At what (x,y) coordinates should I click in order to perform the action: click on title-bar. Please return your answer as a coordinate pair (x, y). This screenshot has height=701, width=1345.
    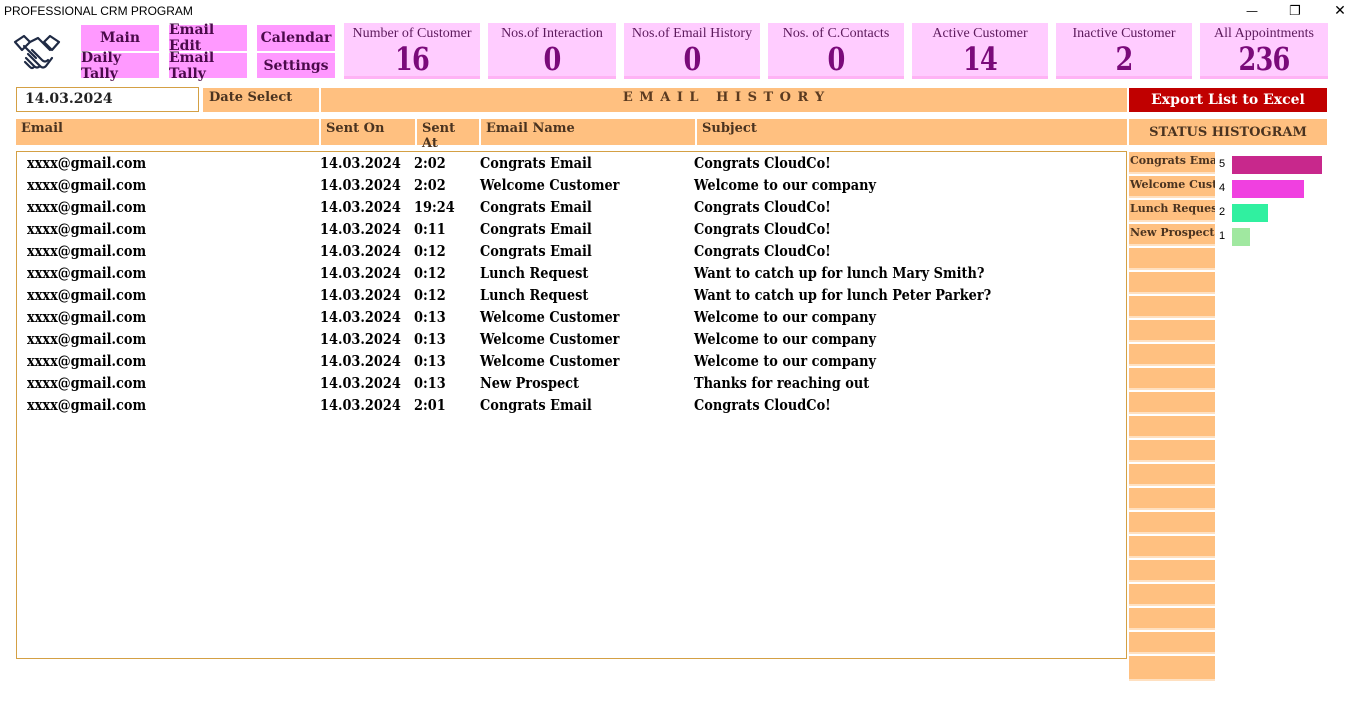
    Looking at the image, I should click on (672, 11).